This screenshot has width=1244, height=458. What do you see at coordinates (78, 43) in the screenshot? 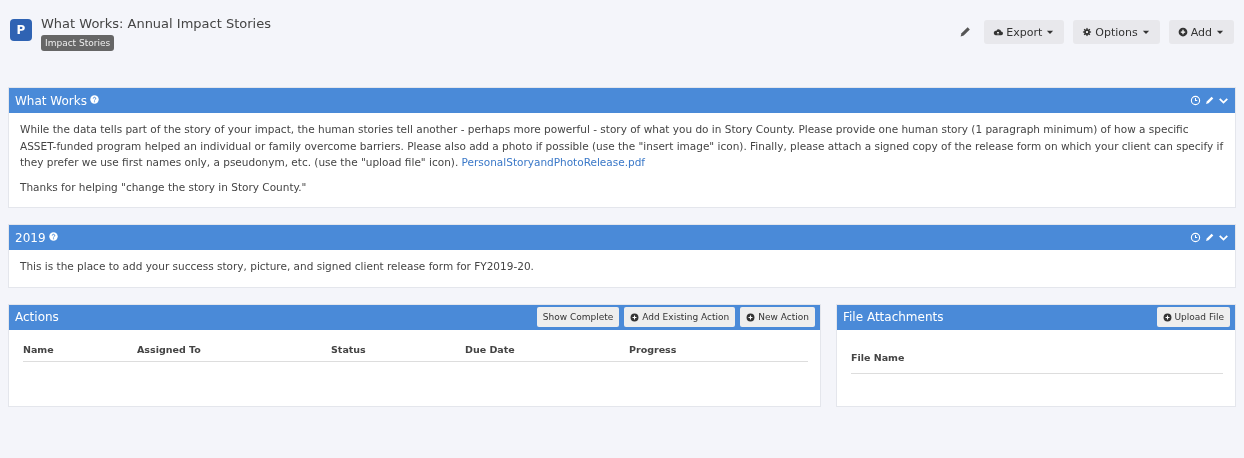
I see `category-tag: Impact Stories` at bounding box center [78, 43].